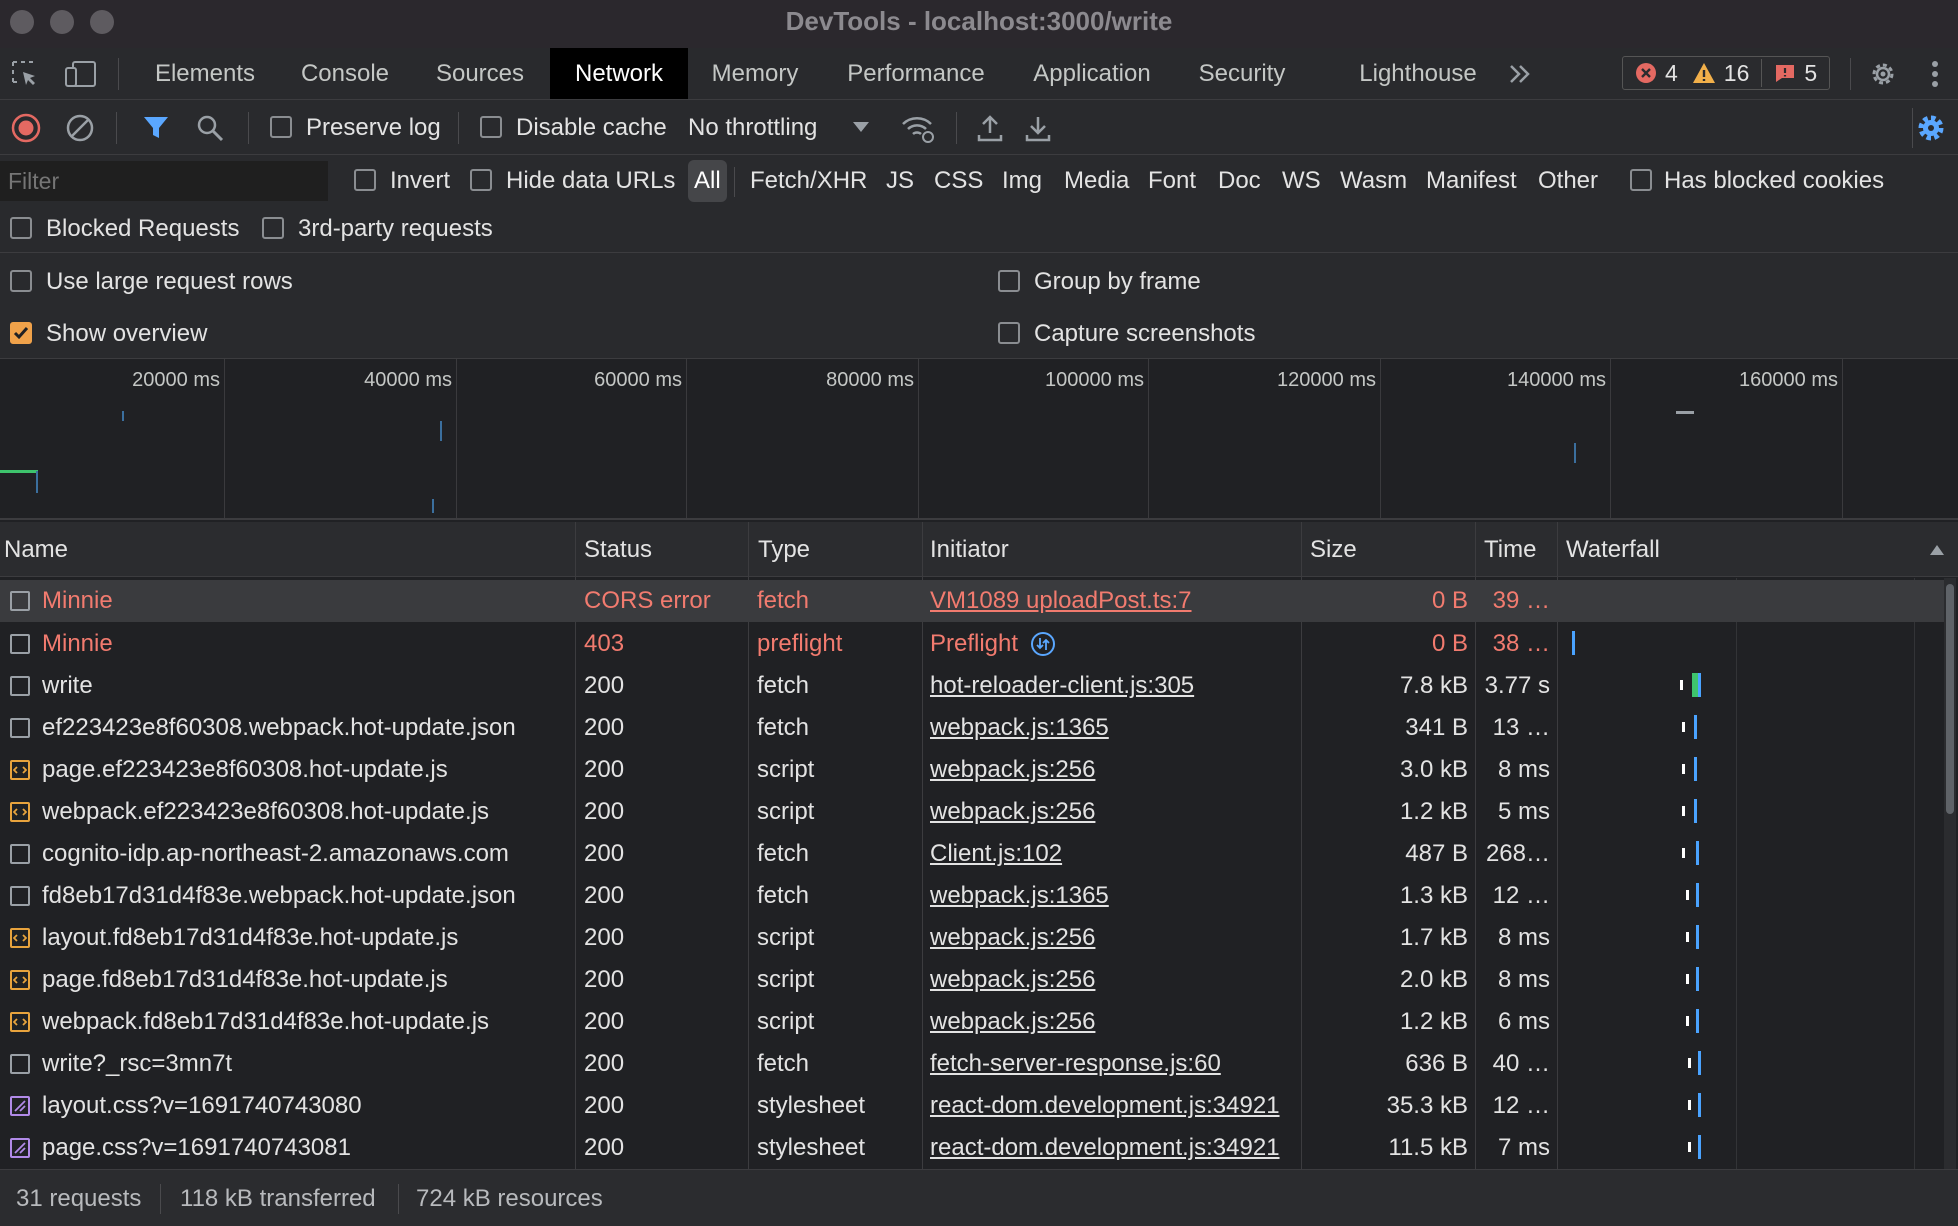 Image resolution: width=1958 pixels, height=1226 pixels. Describe the element at coordinates (164, 181) in the screenshot. I see `filter-input` at that location.